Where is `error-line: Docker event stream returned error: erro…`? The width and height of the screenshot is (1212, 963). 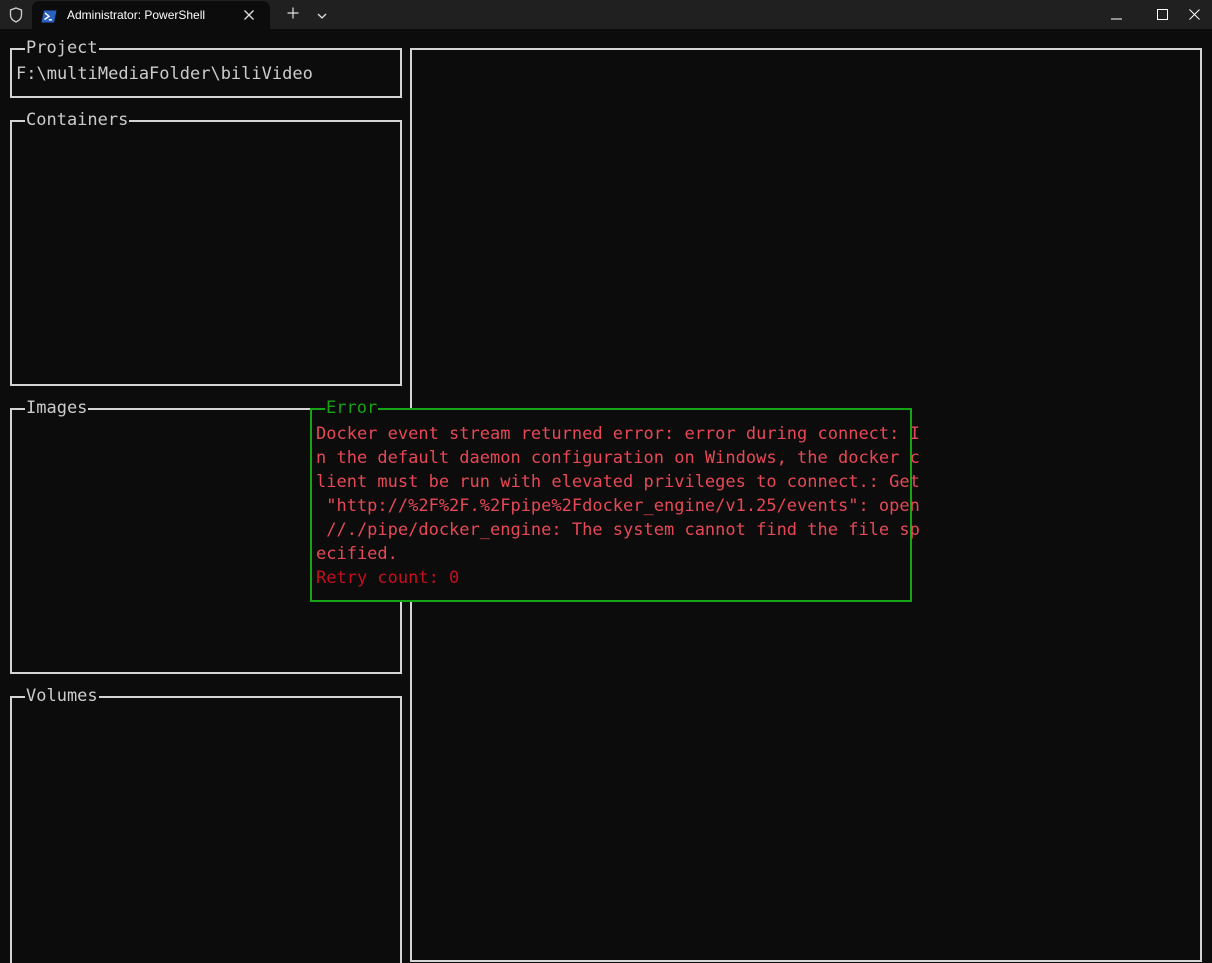
error-line: Docker event stream returned error: erro… is located at coordinates (618, 434).